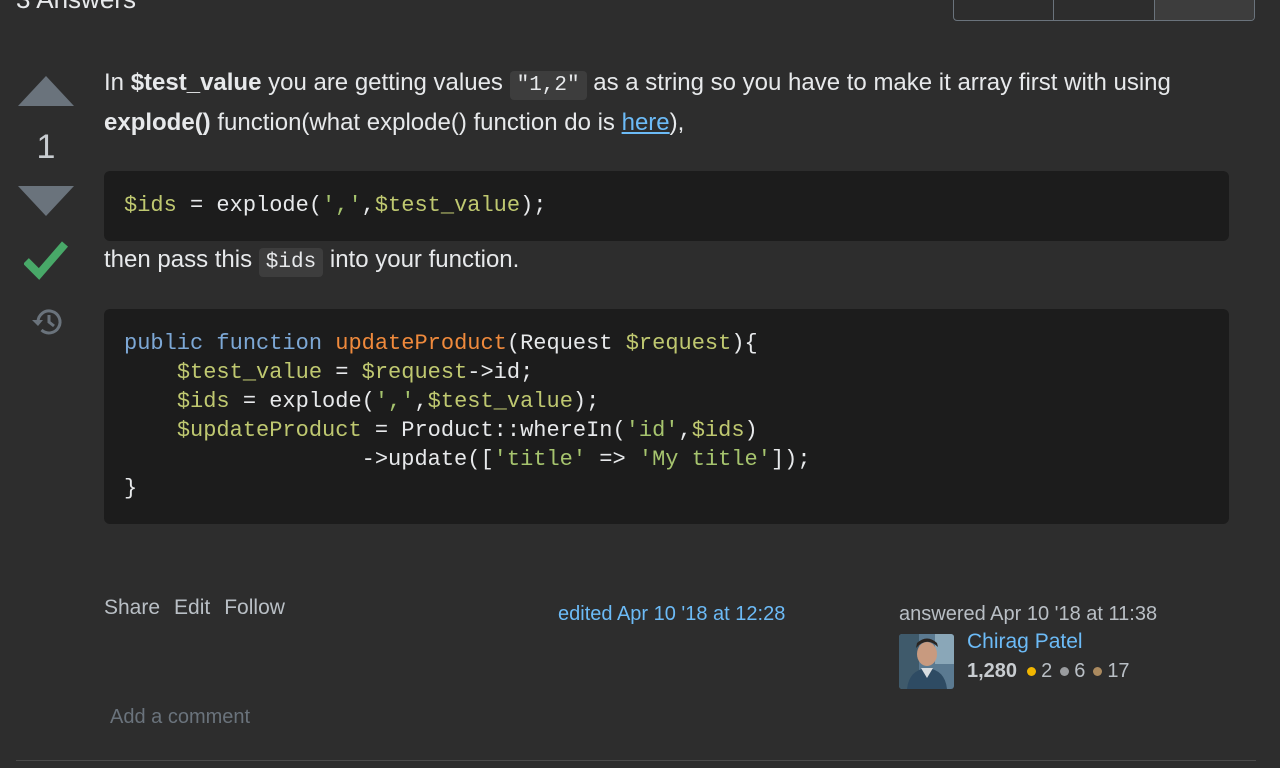  I want to click on silver-badge-icon, so click(1065, 671).